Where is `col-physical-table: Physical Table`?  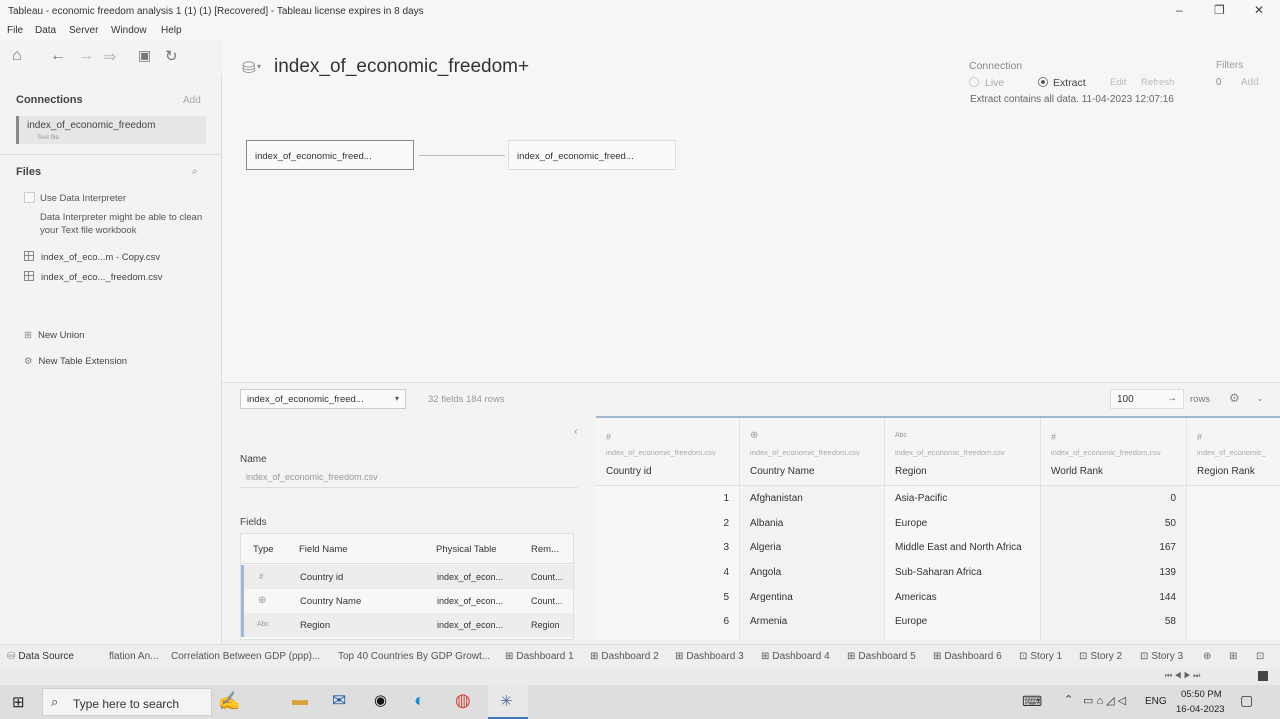 col-physical-table: Physical Table is located at coordinates (466, 549).